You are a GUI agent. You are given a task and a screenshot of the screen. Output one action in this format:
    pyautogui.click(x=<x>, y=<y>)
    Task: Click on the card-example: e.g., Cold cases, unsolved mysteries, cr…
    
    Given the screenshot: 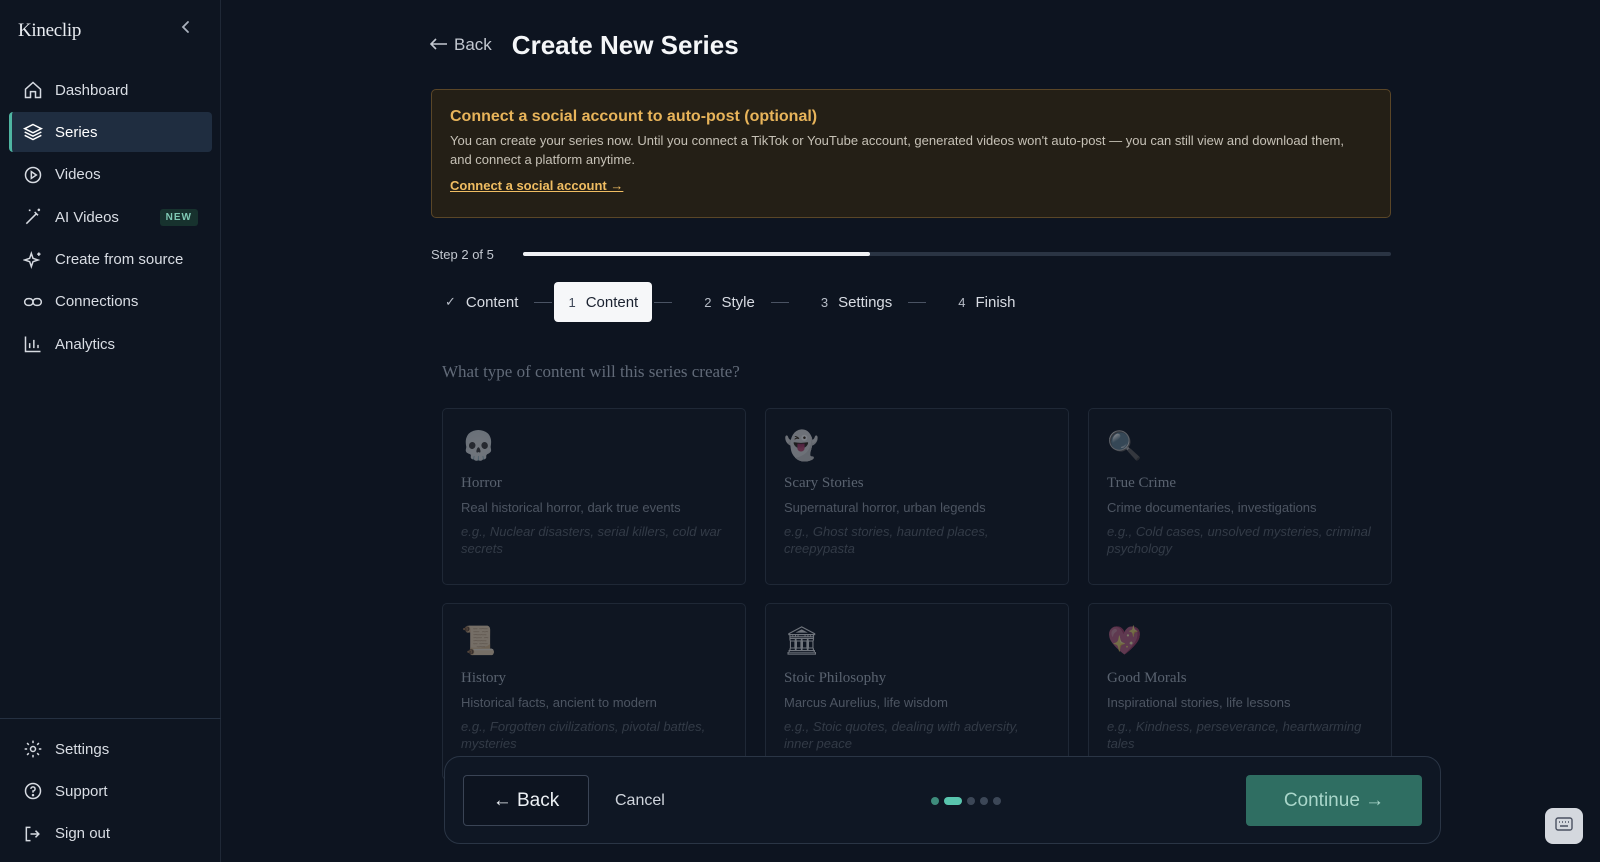 What is the action you would take?
    pyautogui.click(x=1239, y=540)
    